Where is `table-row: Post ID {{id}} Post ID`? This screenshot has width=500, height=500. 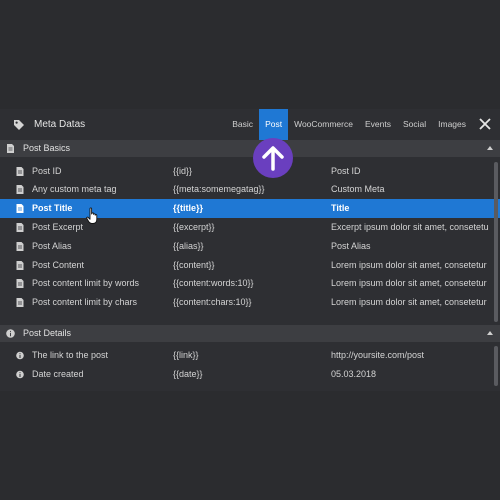
table-row: Post ID {{id}} Post ID is located at coordinates (250, 171).